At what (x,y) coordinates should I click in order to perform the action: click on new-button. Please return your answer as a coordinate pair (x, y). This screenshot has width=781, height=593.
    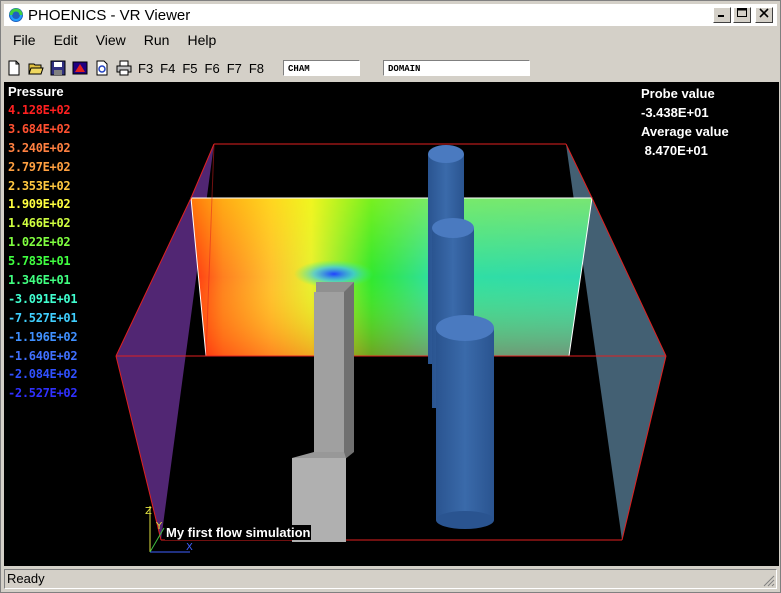
    Looking at the image, I should click on (14, 68).